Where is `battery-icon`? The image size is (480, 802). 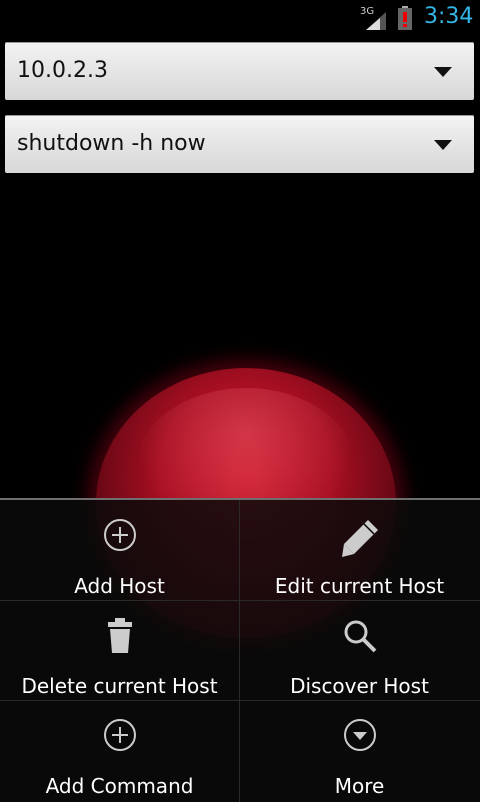 battery-icon is located at coordinates (405, 18).